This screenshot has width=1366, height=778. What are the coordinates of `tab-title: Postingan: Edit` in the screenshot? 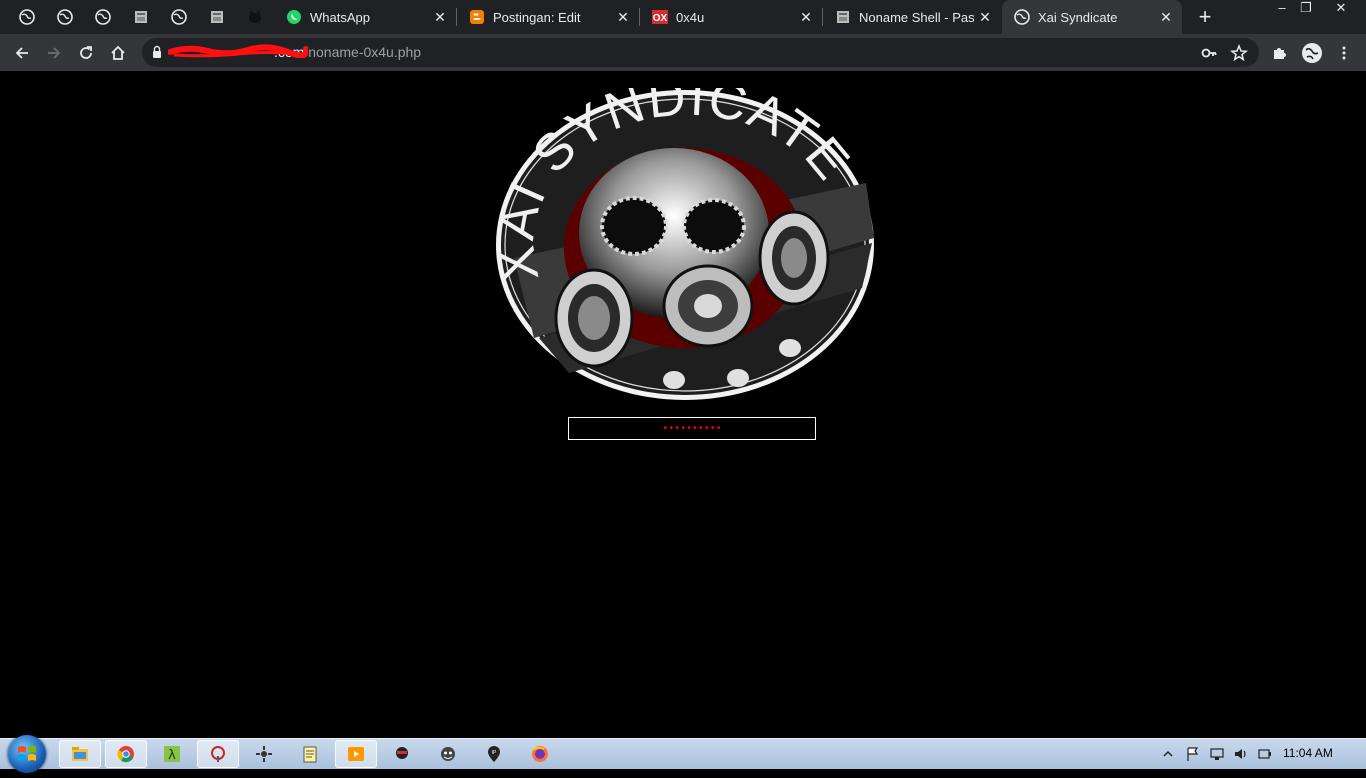 It's located at (537, 17).